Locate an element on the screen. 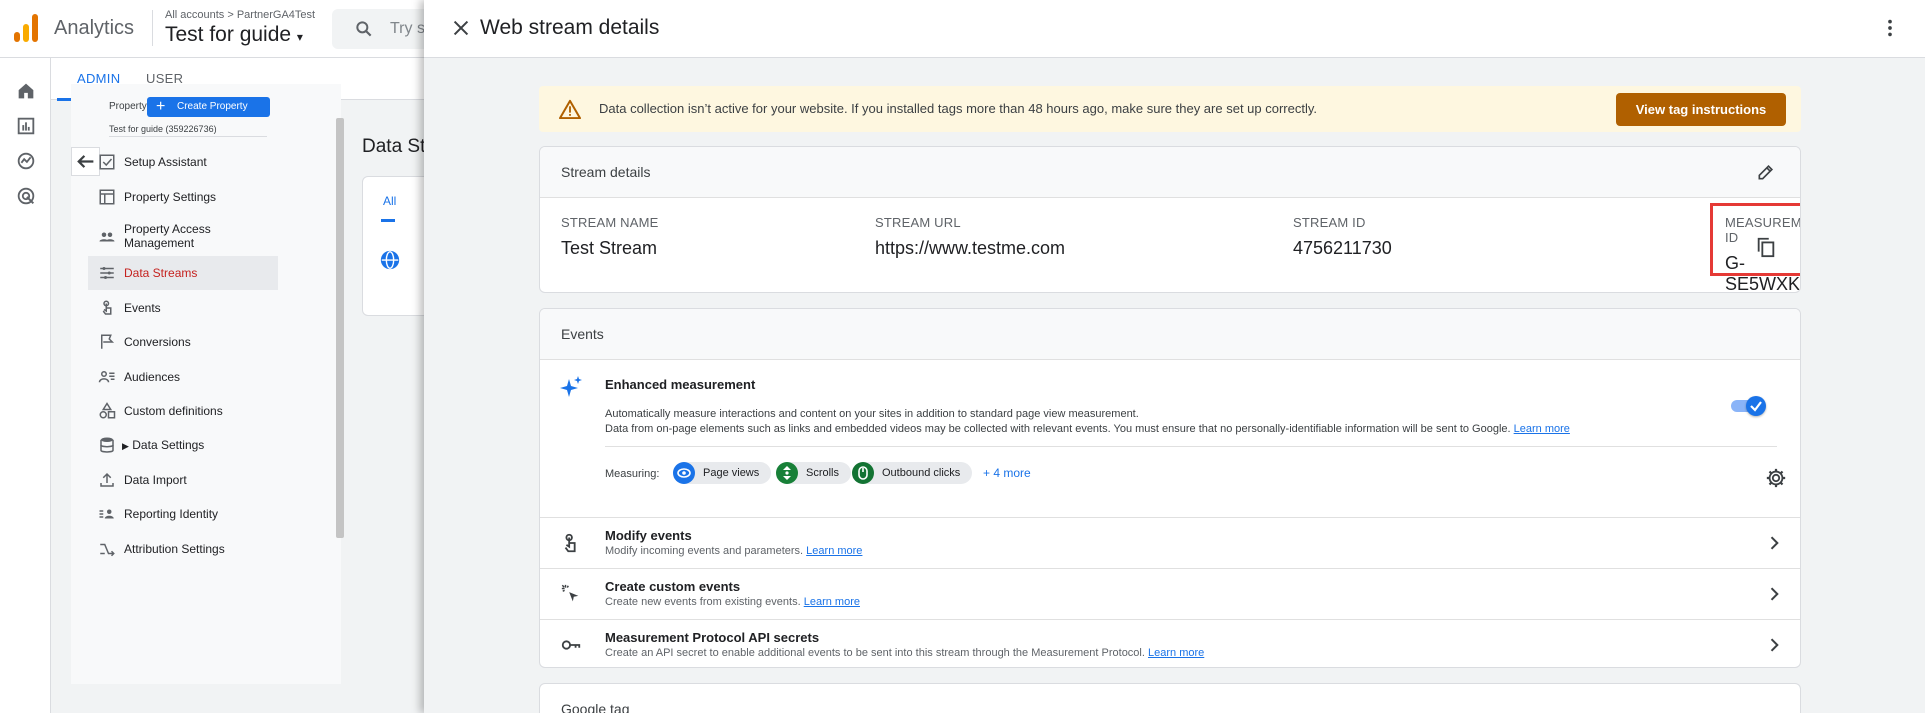 This screenshot has width=1925, height=713. events-title: Events is located at coordinates (582, 334).